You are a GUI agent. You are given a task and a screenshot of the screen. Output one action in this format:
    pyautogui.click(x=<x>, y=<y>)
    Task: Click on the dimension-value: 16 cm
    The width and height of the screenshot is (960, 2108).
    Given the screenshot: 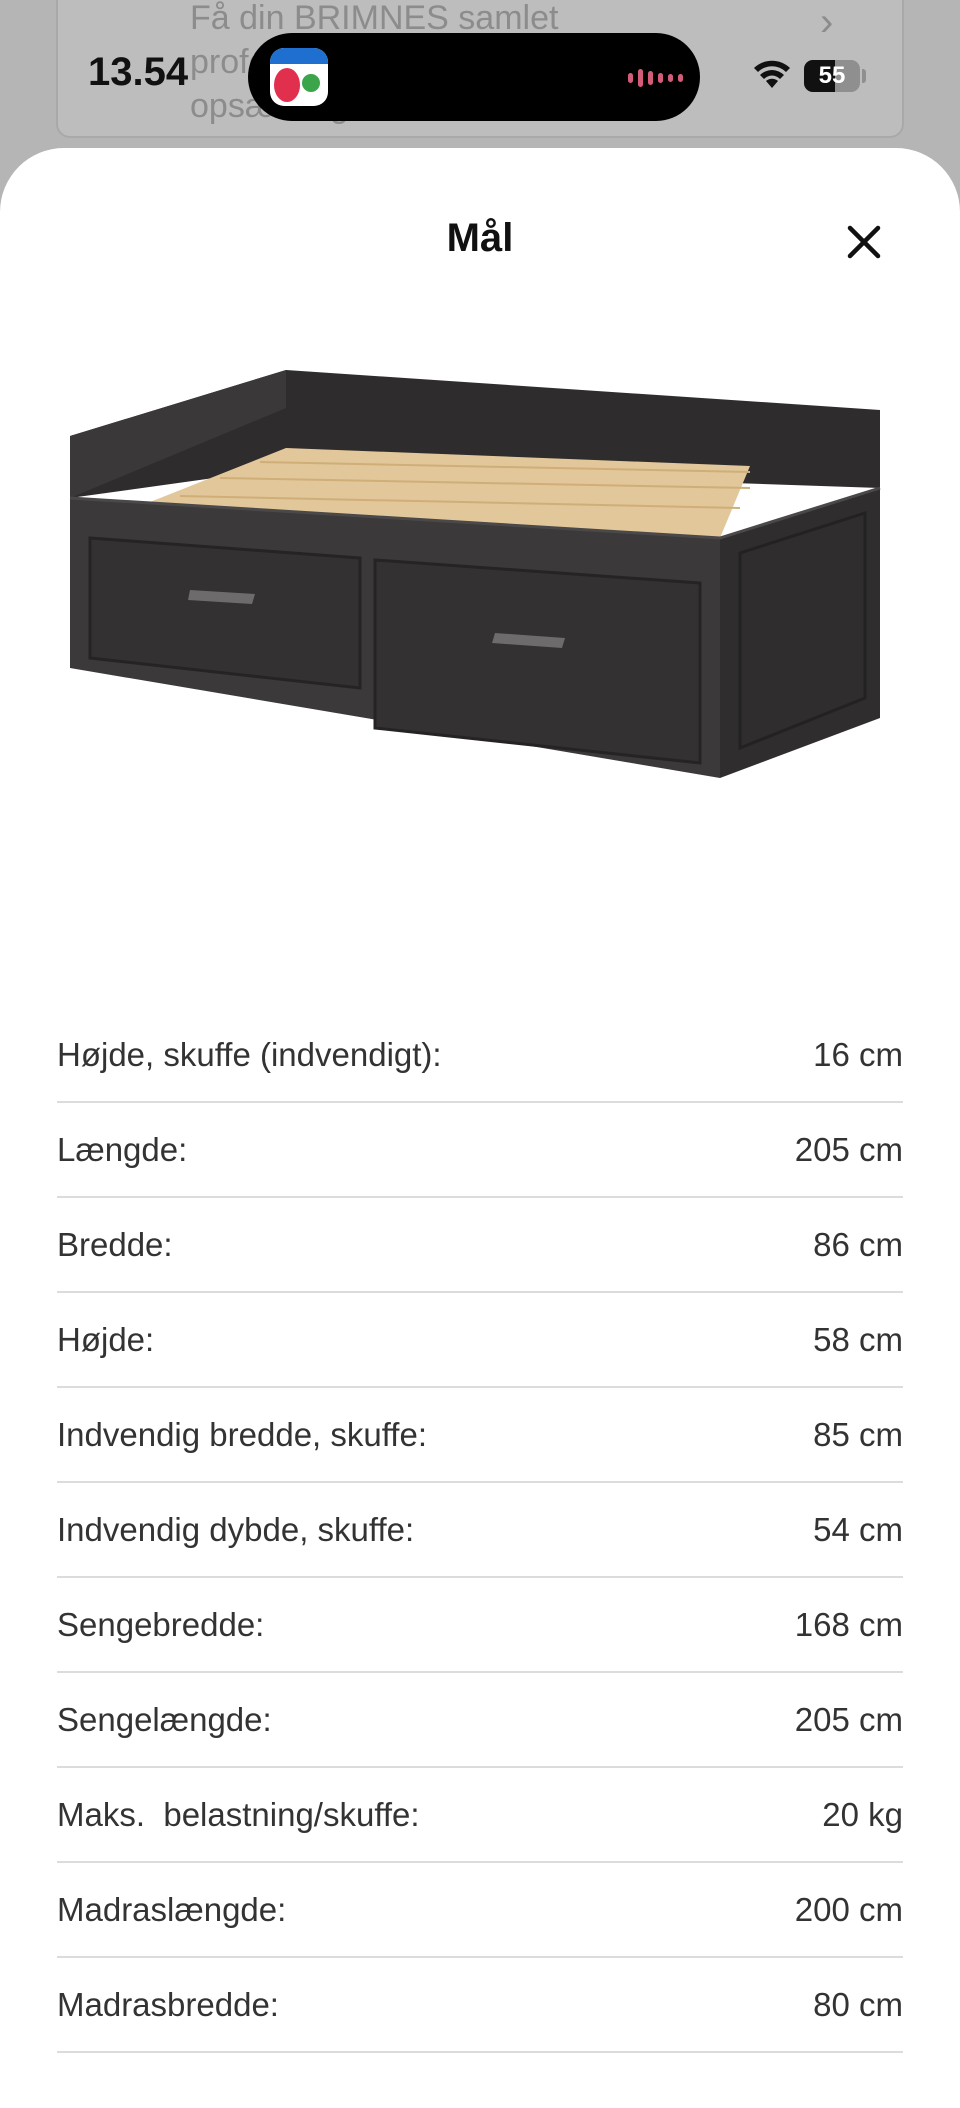 What is the action you would take?
    pyautogui.click(x=858, y=1054)
    